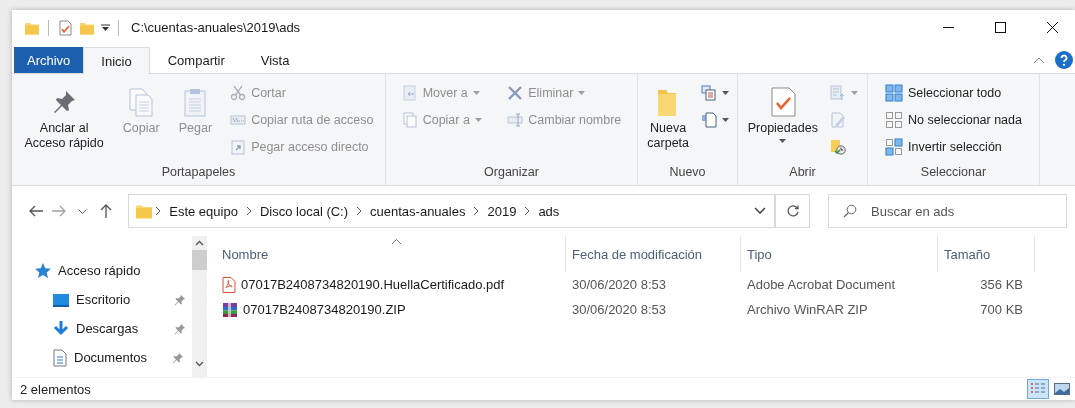 Image resolution: width=1075 pixels, height=408 pixels. What do you see at coordinates (807, 309) in the screenshot?
I see `type-cell-text: Archivo WinRAR ZIP` at bounding box center [807, 309].